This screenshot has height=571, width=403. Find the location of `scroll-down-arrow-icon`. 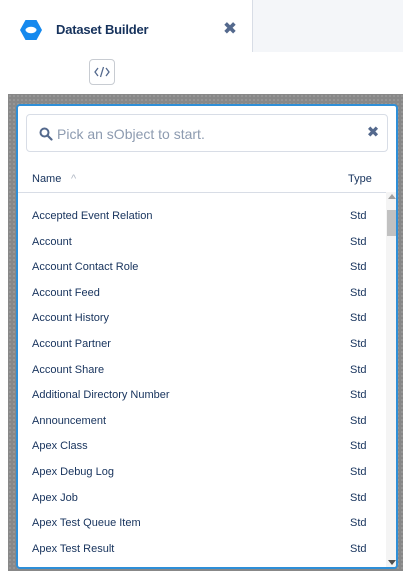

scroll-down-arrow-icon is located at coordinates (392, 562).